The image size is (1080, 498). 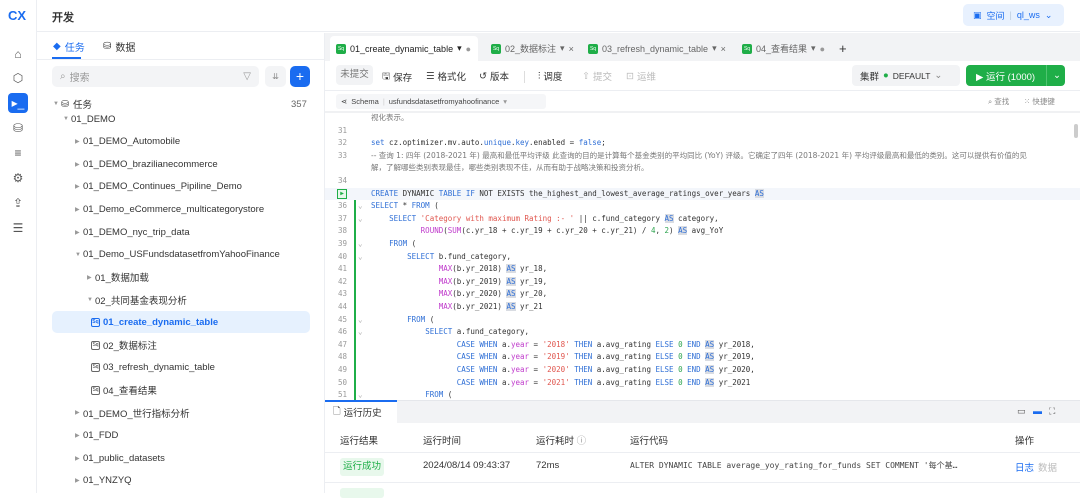 What do you see at coordinates (18, 203) in the screenshot?
I see `share-icon: ⇪` at bounding box center [18, 203].